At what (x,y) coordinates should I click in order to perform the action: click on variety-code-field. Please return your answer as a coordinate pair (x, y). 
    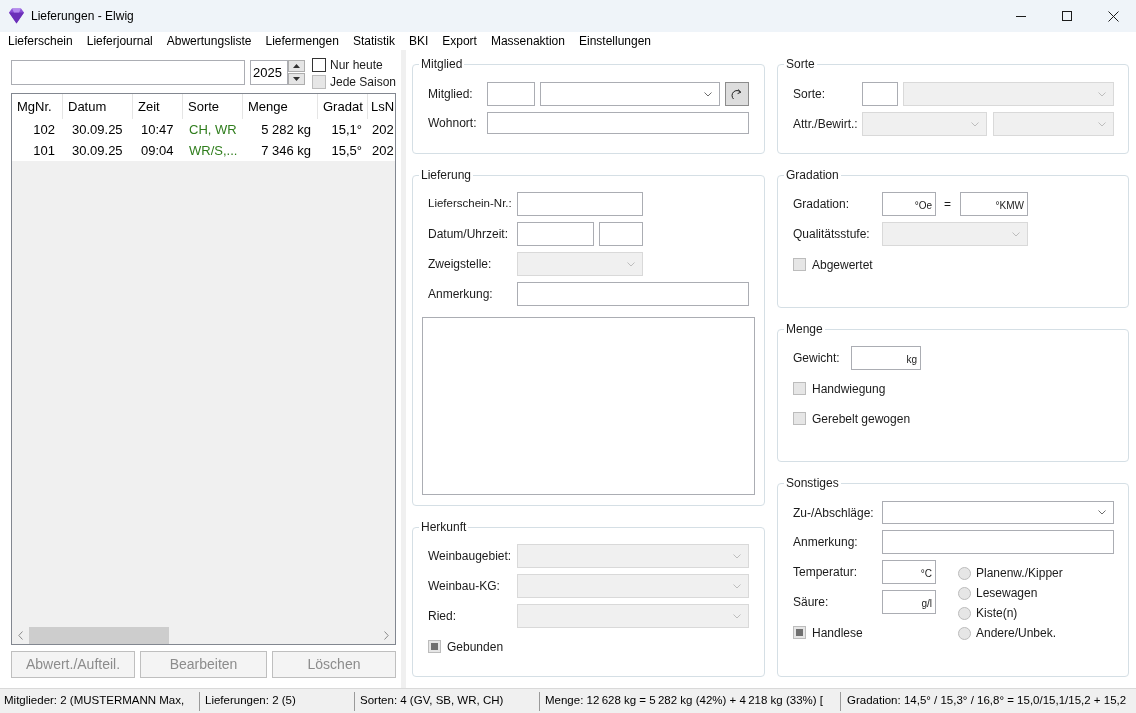
    Looking at the image, I should click on (880, 94).